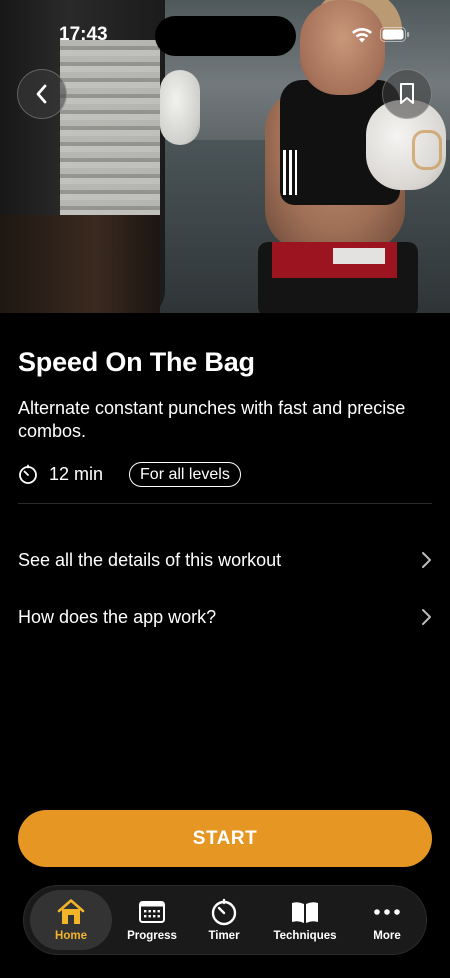  I want to click on battery-icon, so click(395, 34).